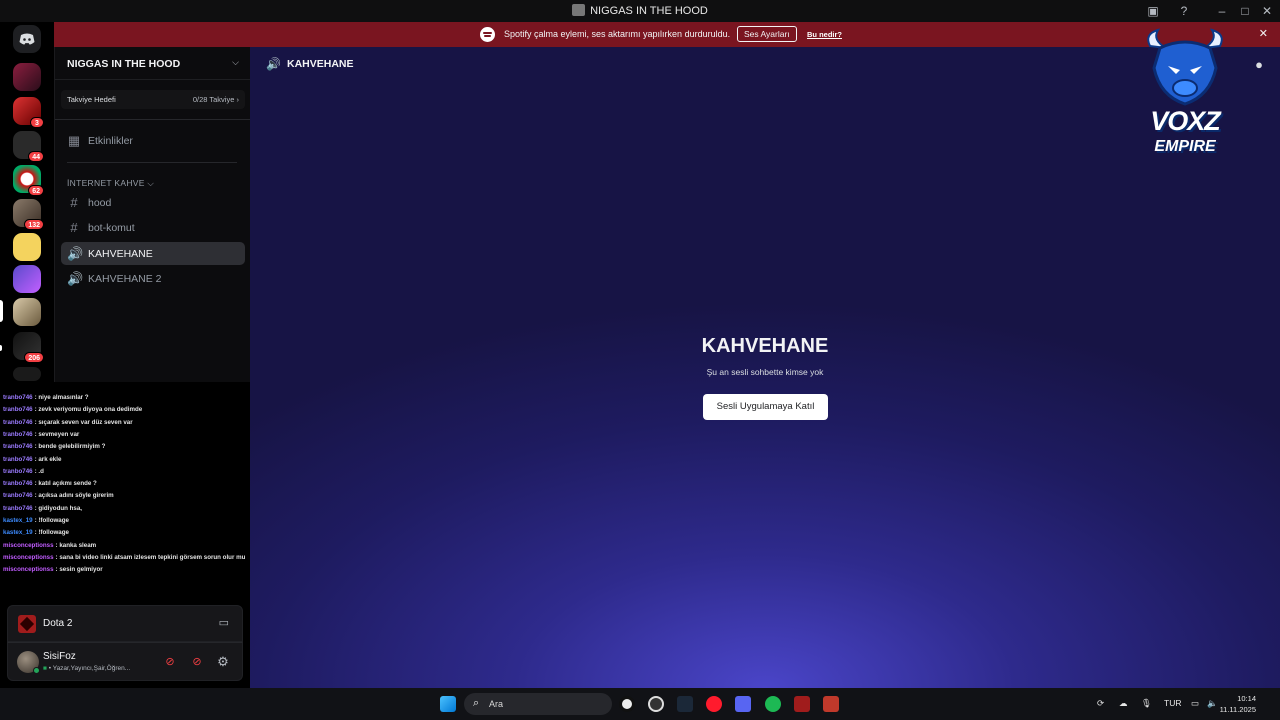 The height and width of the screenshot is (720, 1280). I want to click on mic-muted-icon: ⊘, so click(170, 662).